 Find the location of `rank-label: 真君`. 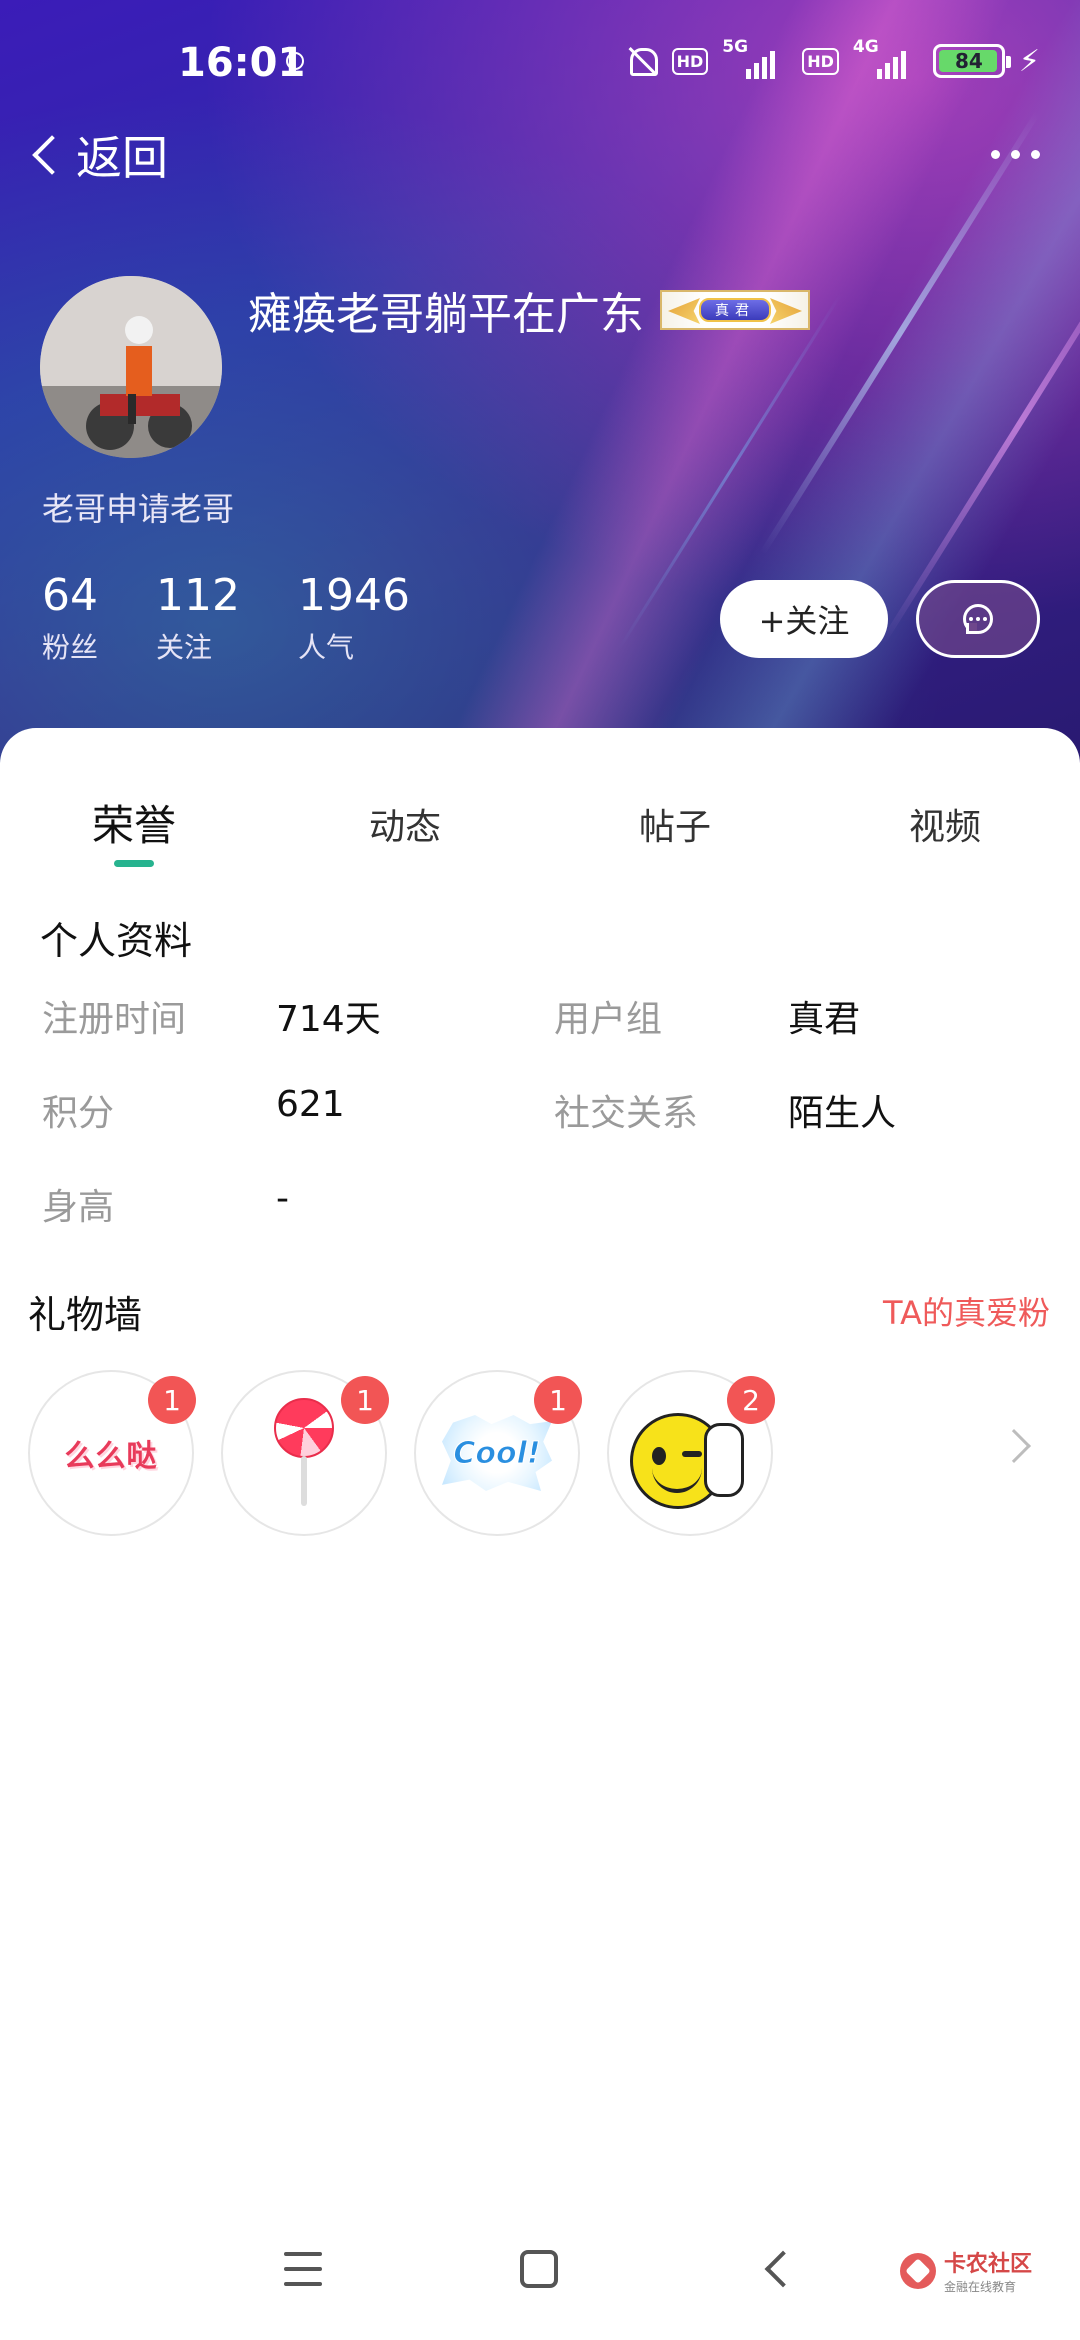

rank-label: 真君 is located at coordinates (735, 310).